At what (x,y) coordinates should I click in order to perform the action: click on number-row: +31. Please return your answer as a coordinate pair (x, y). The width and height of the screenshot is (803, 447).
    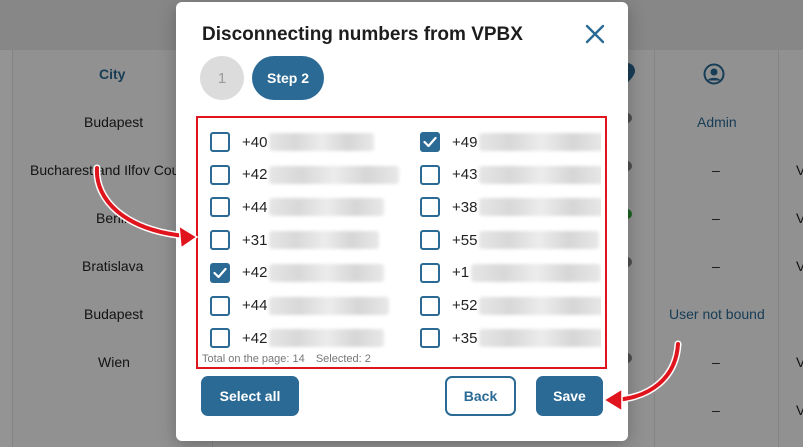
    Looking at the image, I should click on (295, 240).